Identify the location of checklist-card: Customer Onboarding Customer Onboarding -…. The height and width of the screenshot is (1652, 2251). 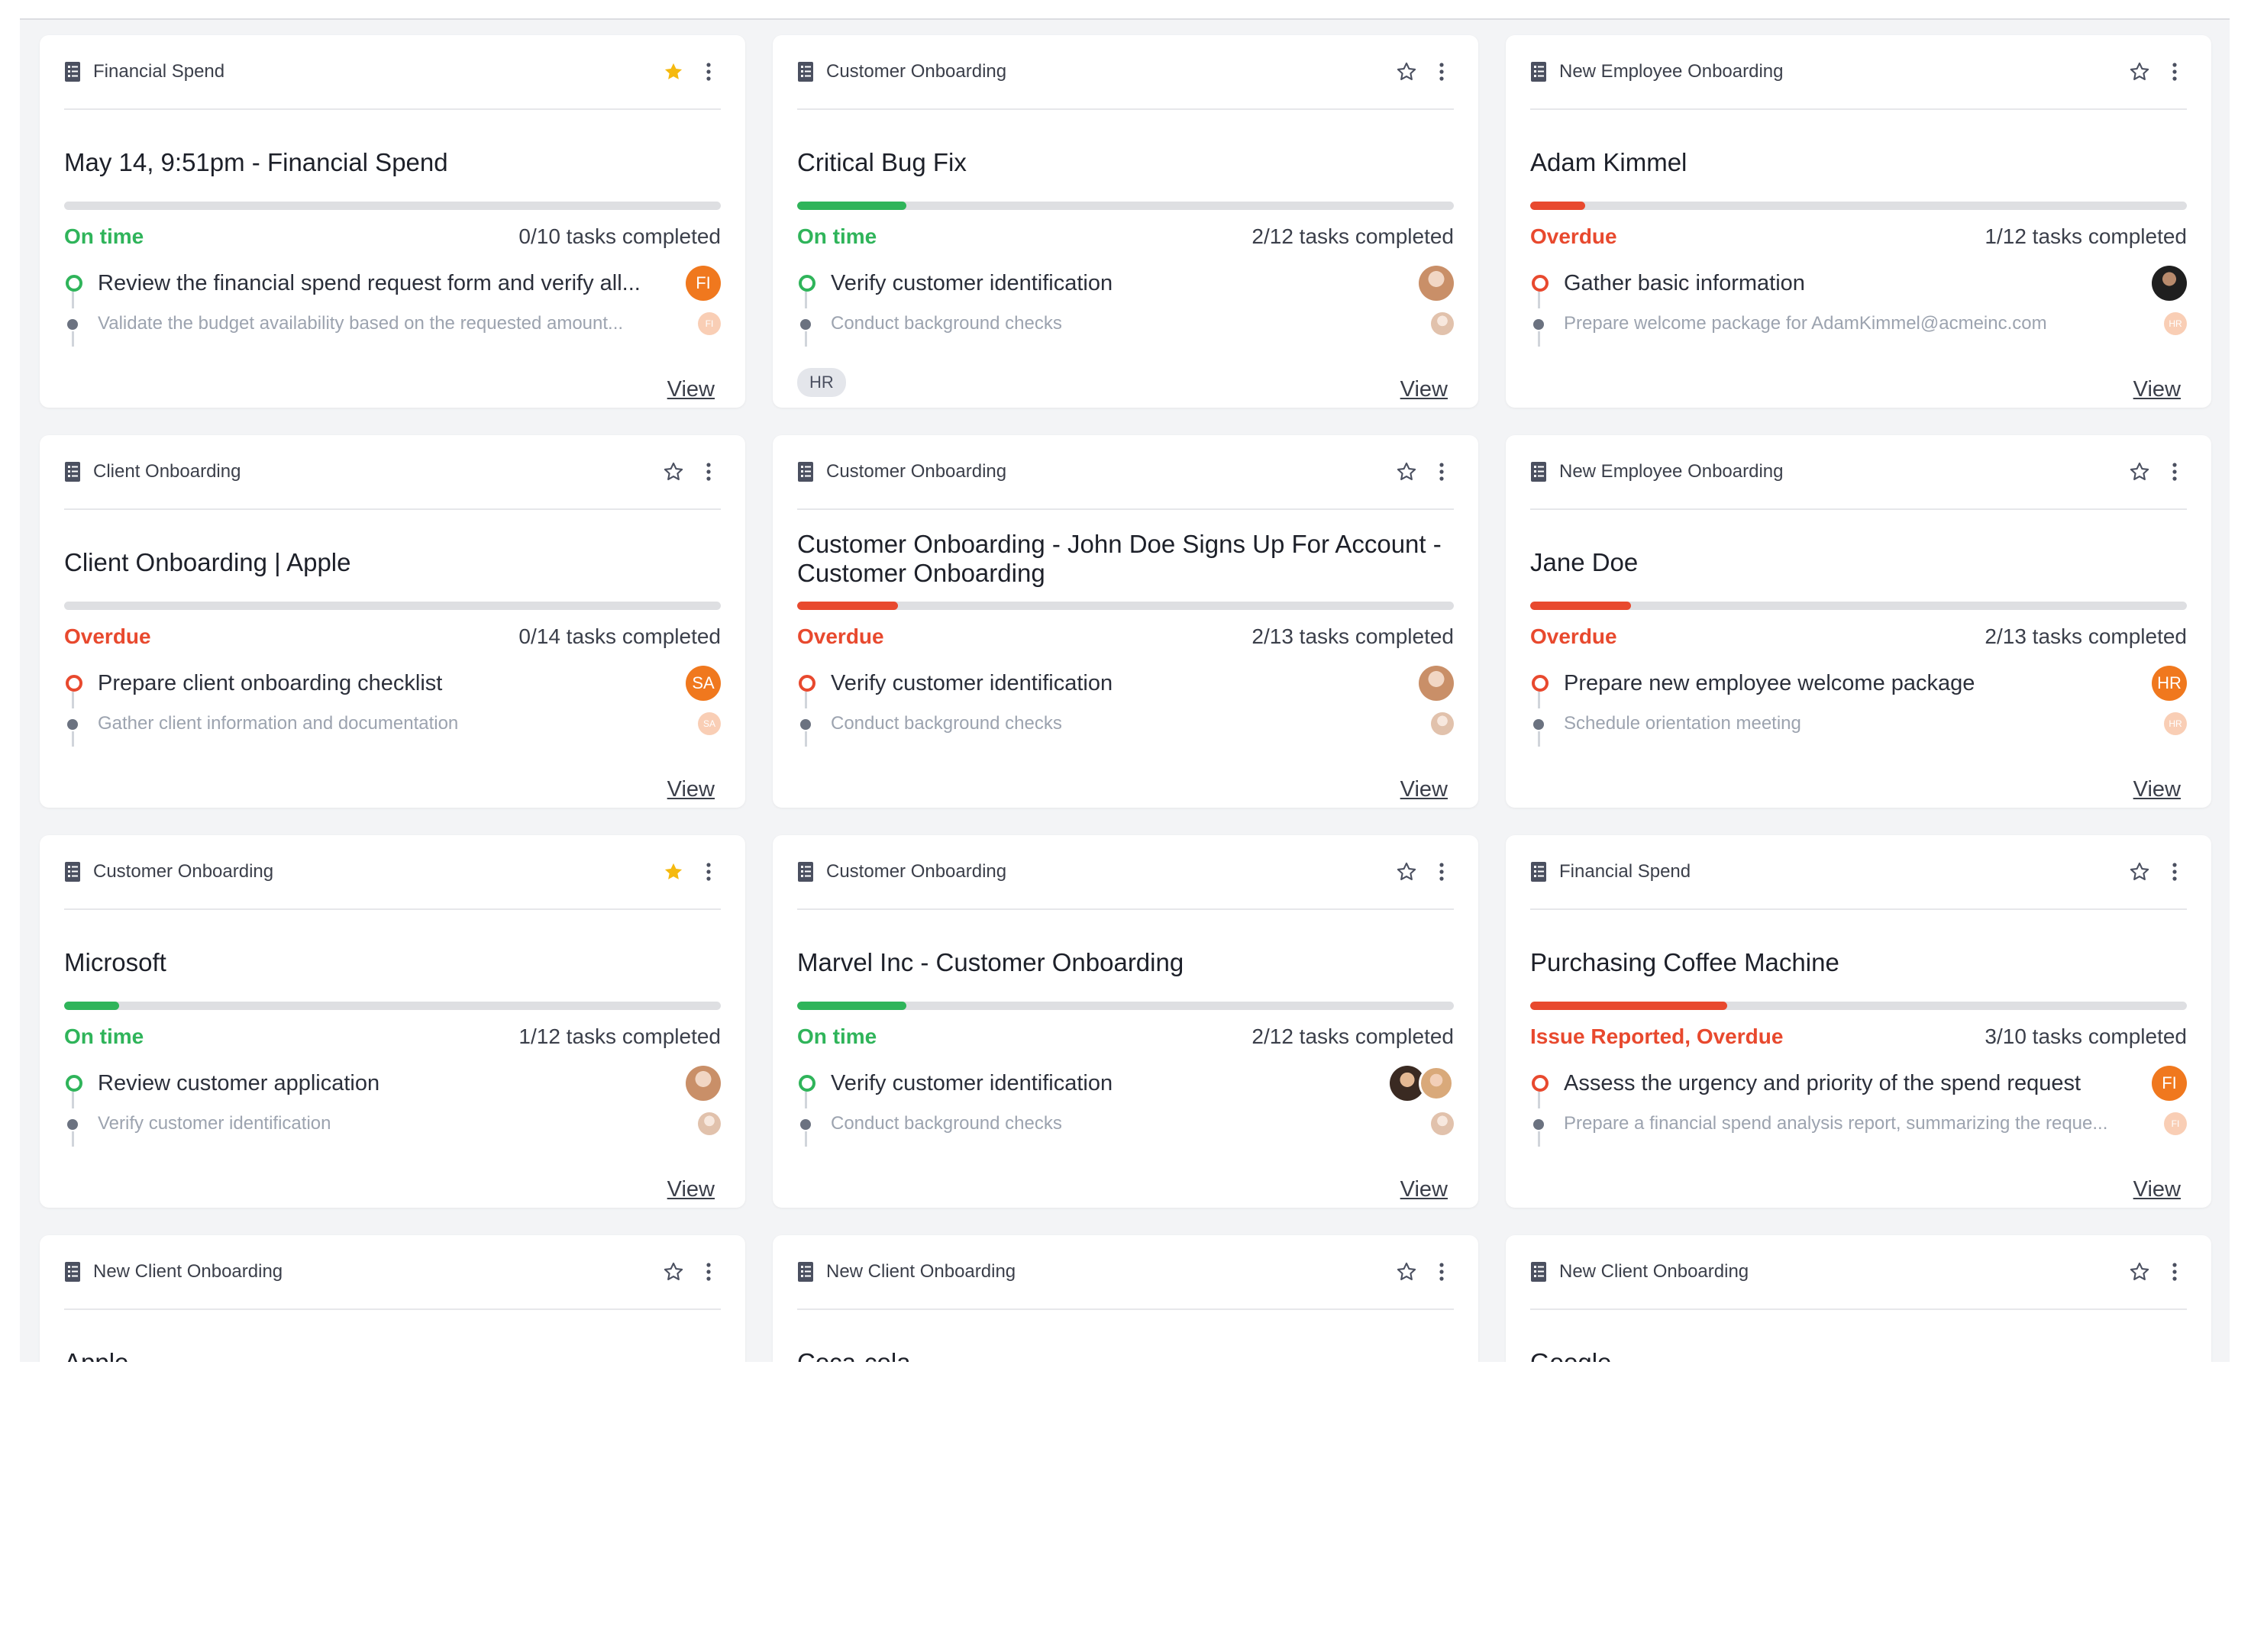
(1125, 621).